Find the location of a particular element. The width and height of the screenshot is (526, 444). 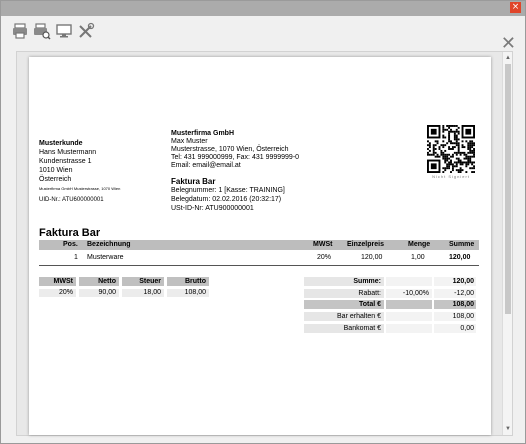

company-address: Musterstrasse, 1070 Wien, Österreich is located at coordinates (230, 149).